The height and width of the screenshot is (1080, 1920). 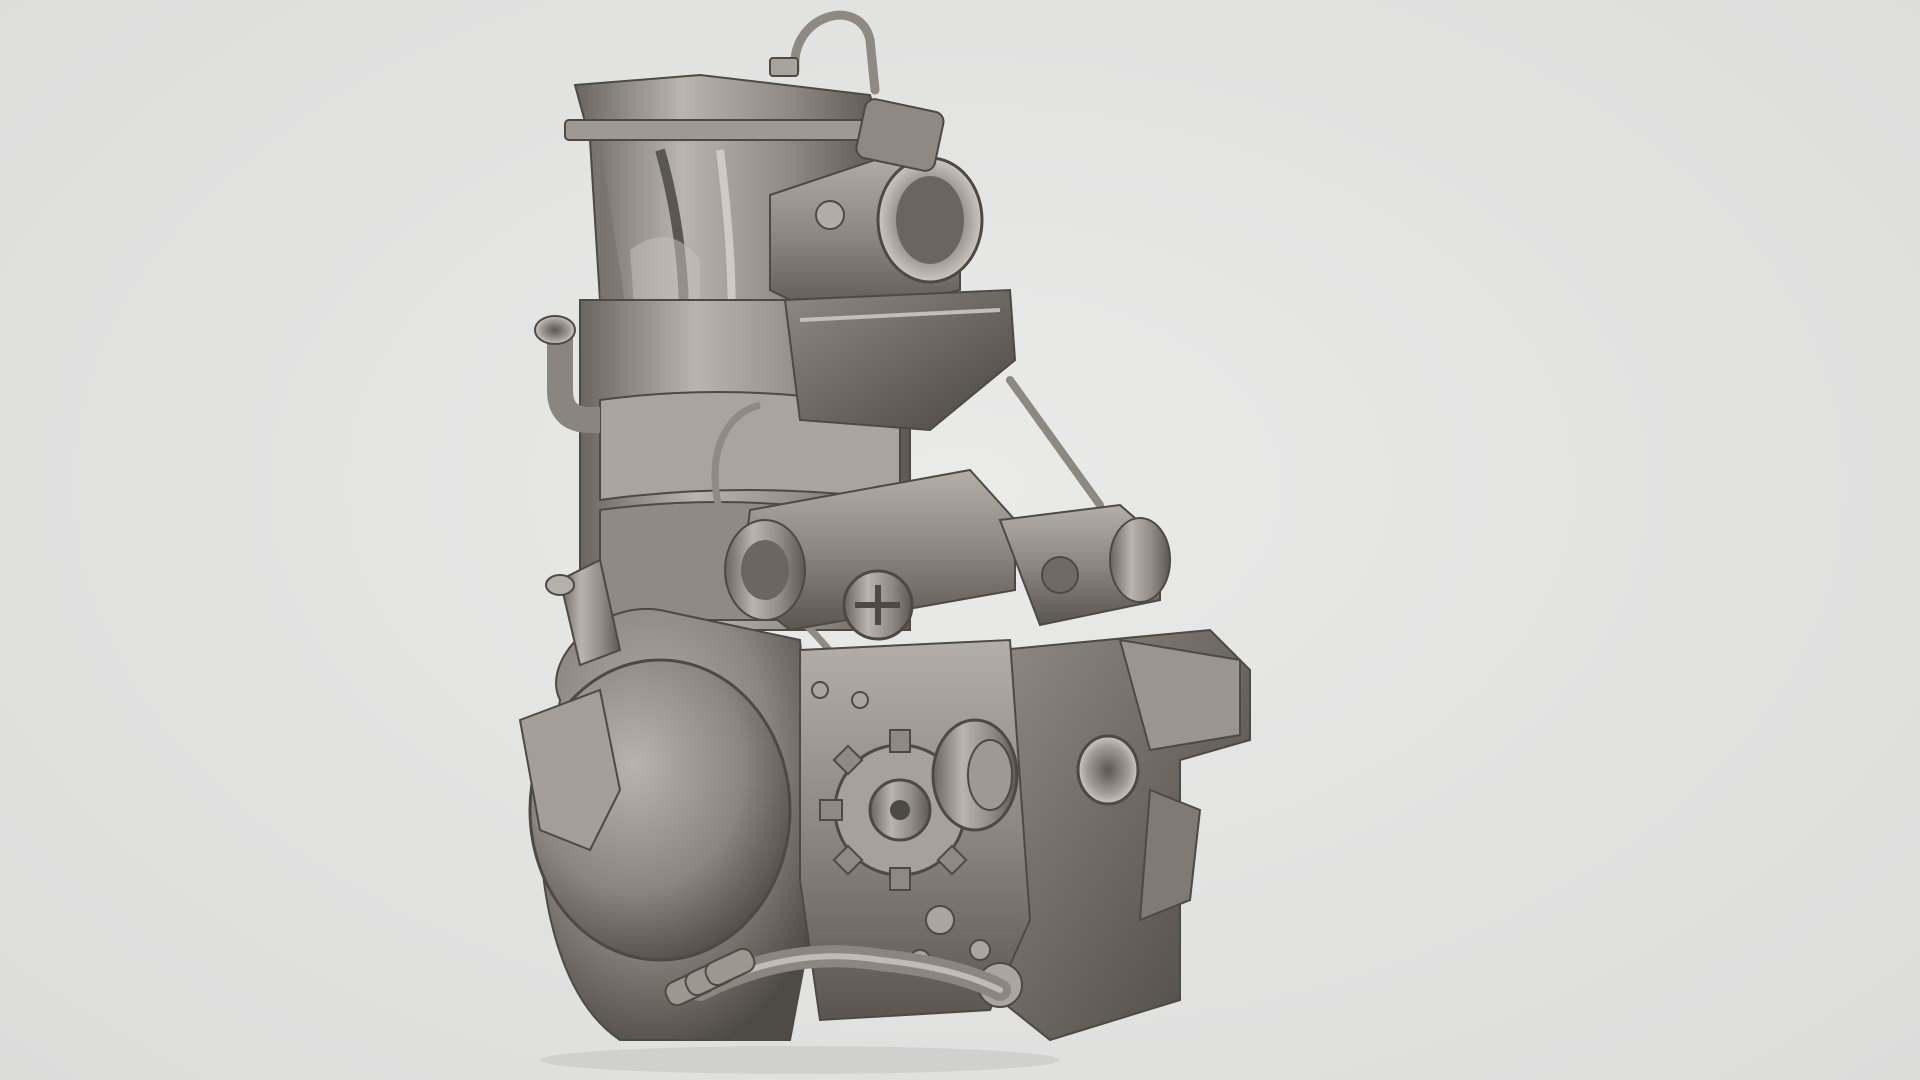 I want to click on output-shaft-nut, so click(x=975, y=775).